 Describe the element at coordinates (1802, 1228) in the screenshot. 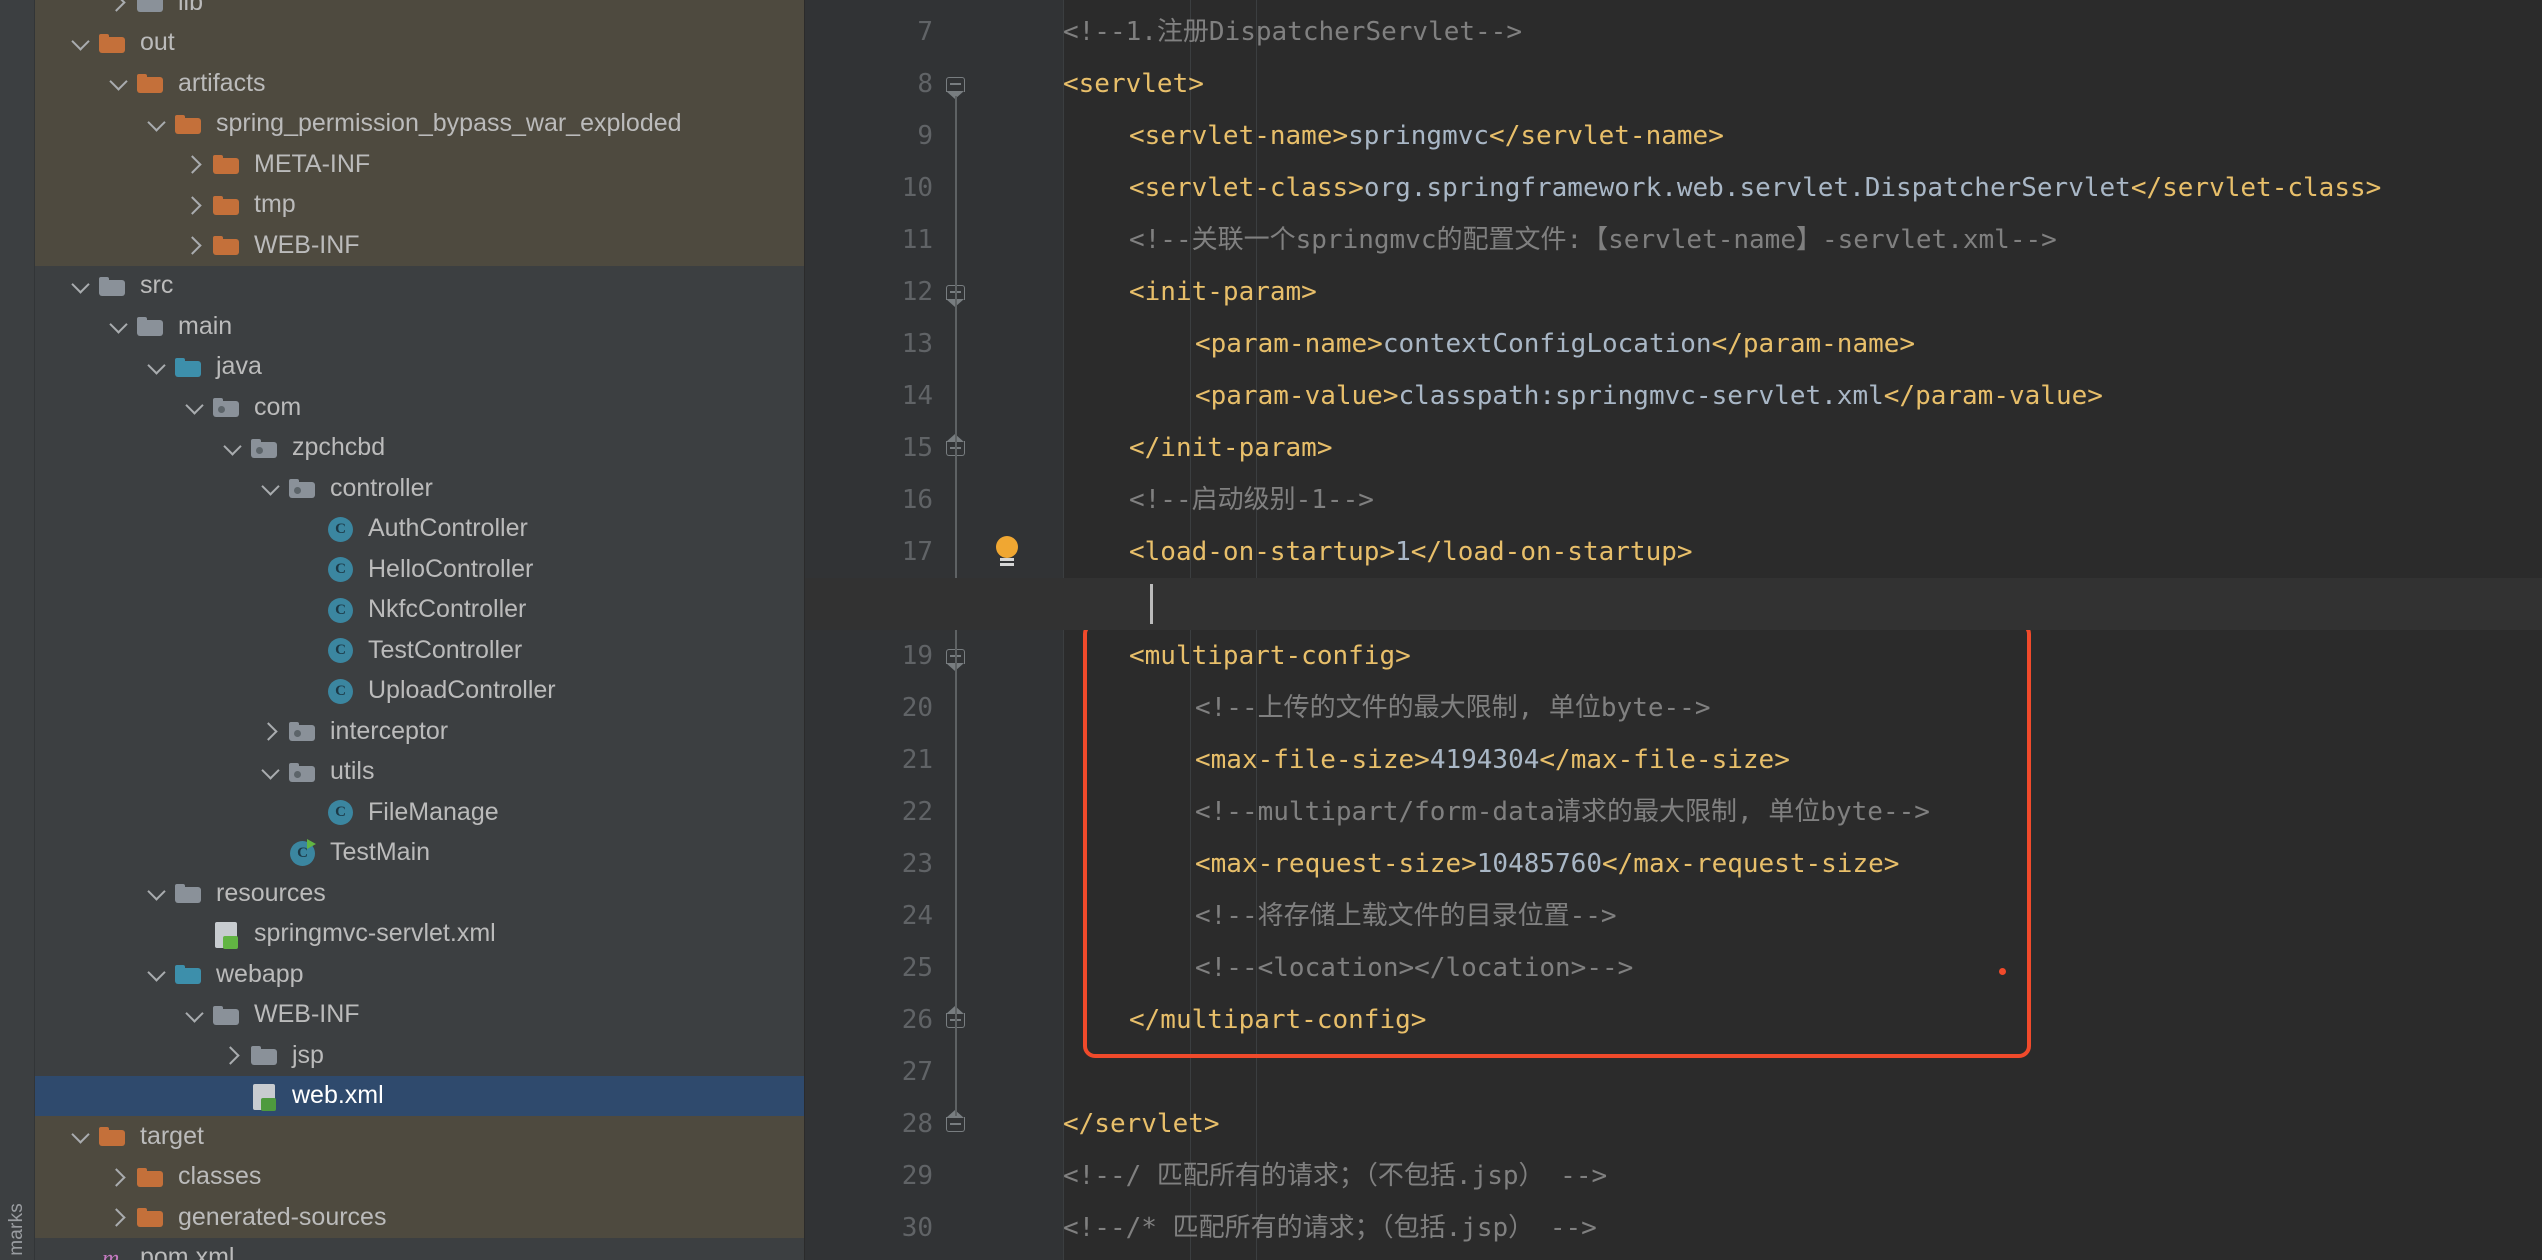

I see `code-line: <!--/* 匹配所有的请求；（包括.jsp） -->` at that location.